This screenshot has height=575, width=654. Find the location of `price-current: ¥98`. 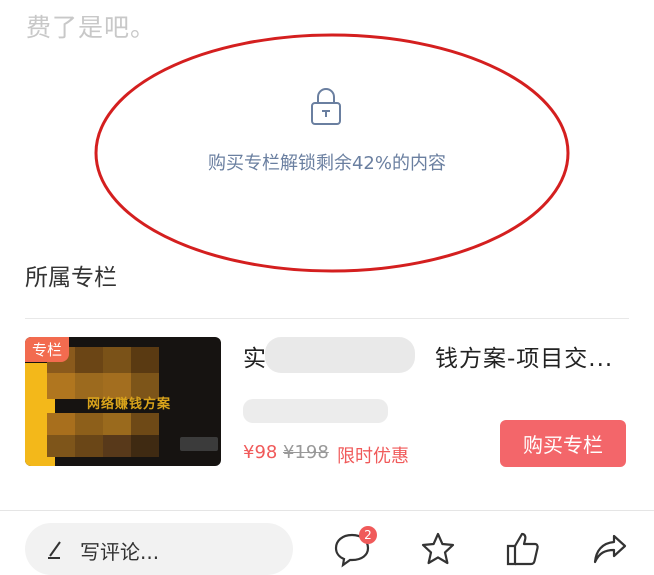

price-current: ¥98 is located at coordinates (260, 452).